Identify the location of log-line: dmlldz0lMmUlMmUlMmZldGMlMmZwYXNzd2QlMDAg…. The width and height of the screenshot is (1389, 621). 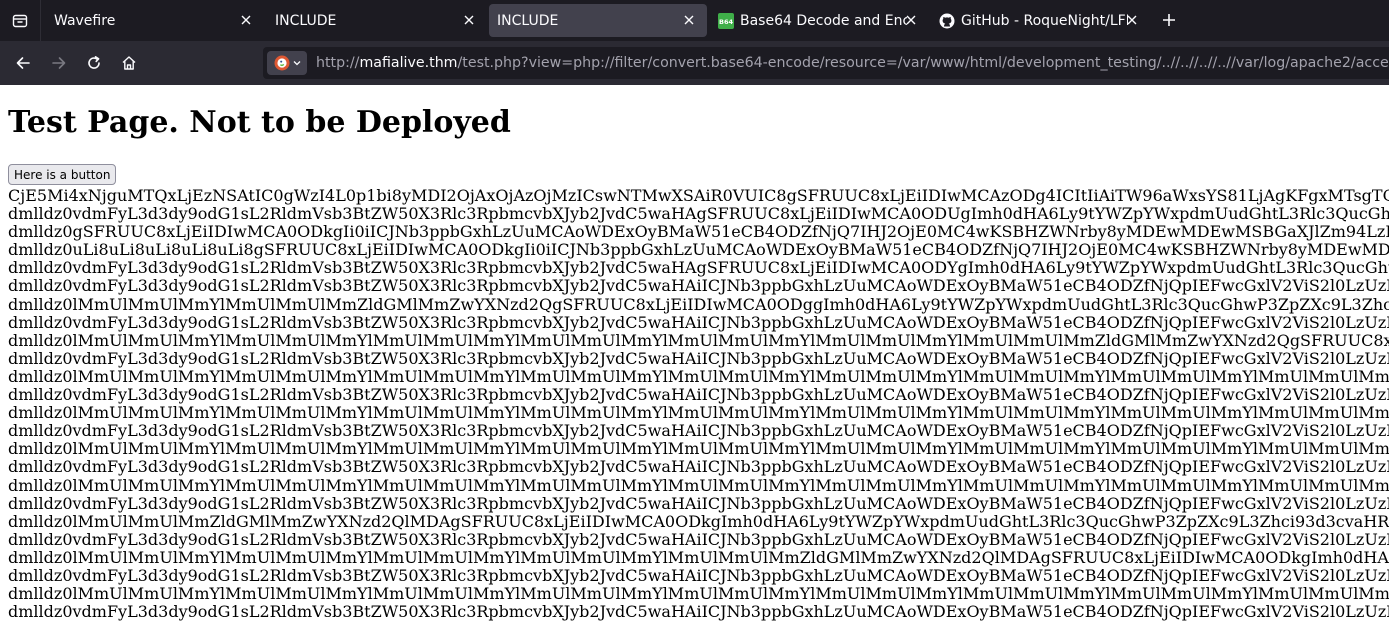
(698, 521).